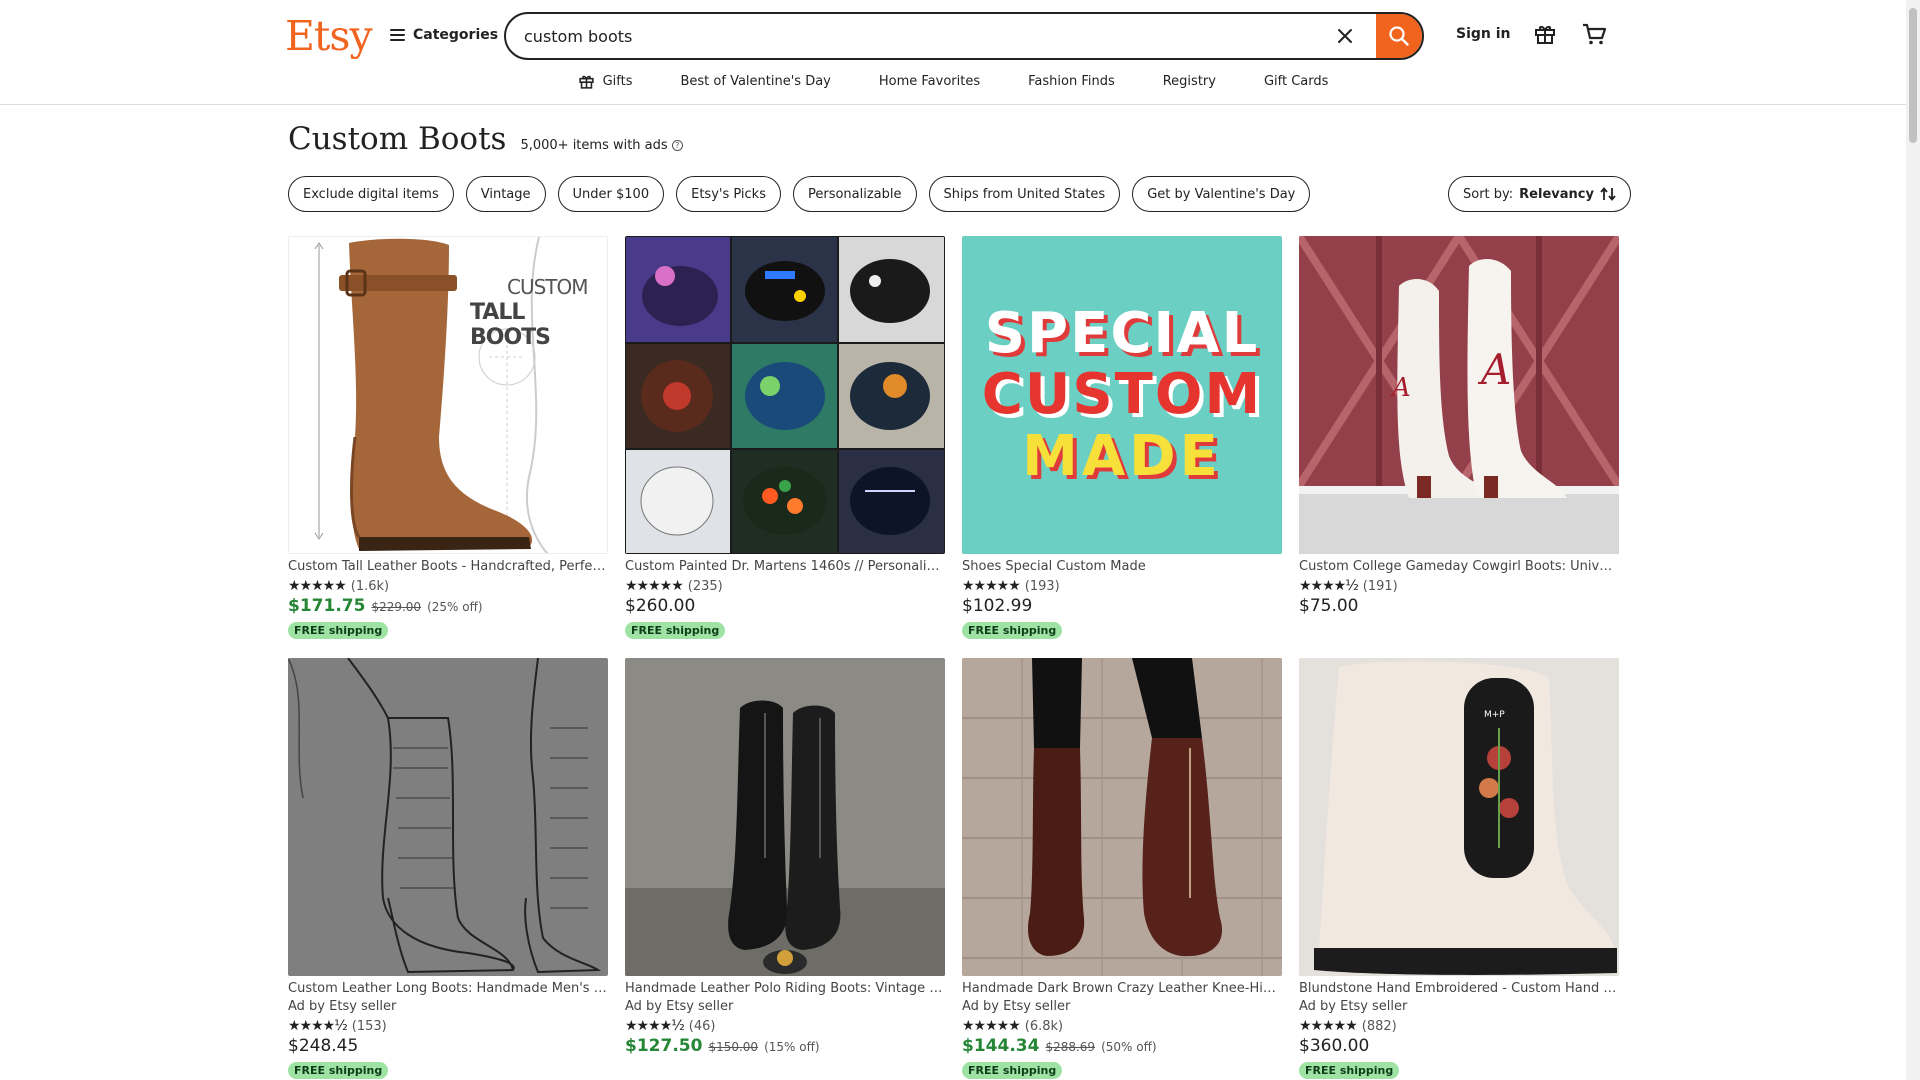 Image resolution: width=1920 pixels, height=1080 pixels. What do you see at coordinates (1380, 586) in the screenshot?
I see `review-count: (191)` at bounding box center [1380, 586].